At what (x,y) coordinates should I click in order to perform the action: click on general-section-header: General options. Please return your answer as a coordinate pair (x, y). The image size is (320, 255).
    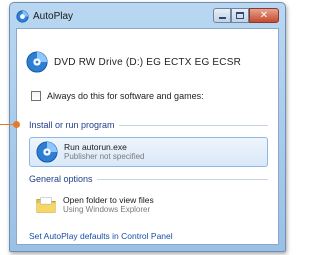
    Looking at the image, I should click on (148, 179).